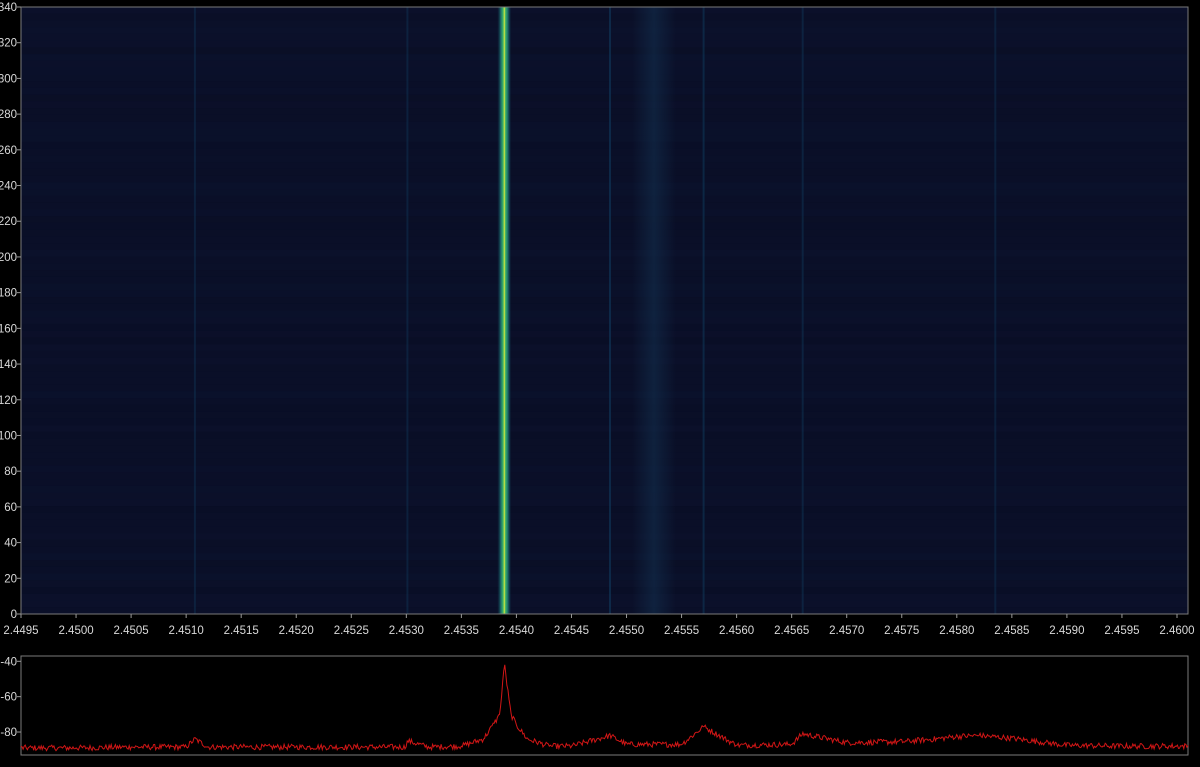  Describe the element at coordinates (10, 472) in the screenshot. I see `y-tick-label: 80` at that location.